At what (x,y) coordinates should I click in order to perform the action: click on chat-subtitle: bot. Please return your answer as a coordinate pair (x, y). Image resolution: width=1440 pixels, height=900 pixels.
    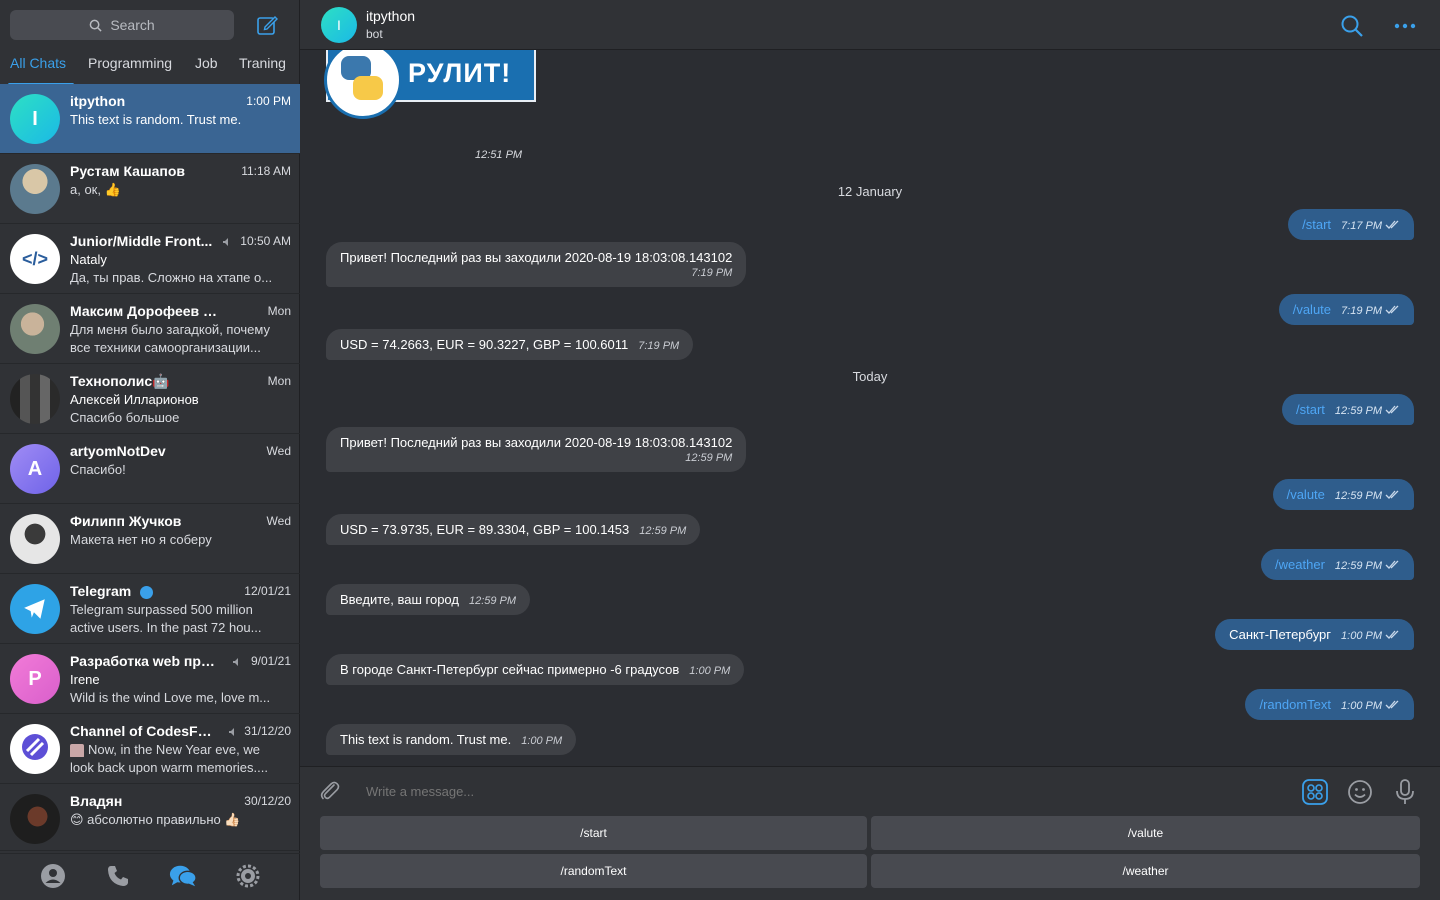
    Looking at the image, I should click on (374, 34).